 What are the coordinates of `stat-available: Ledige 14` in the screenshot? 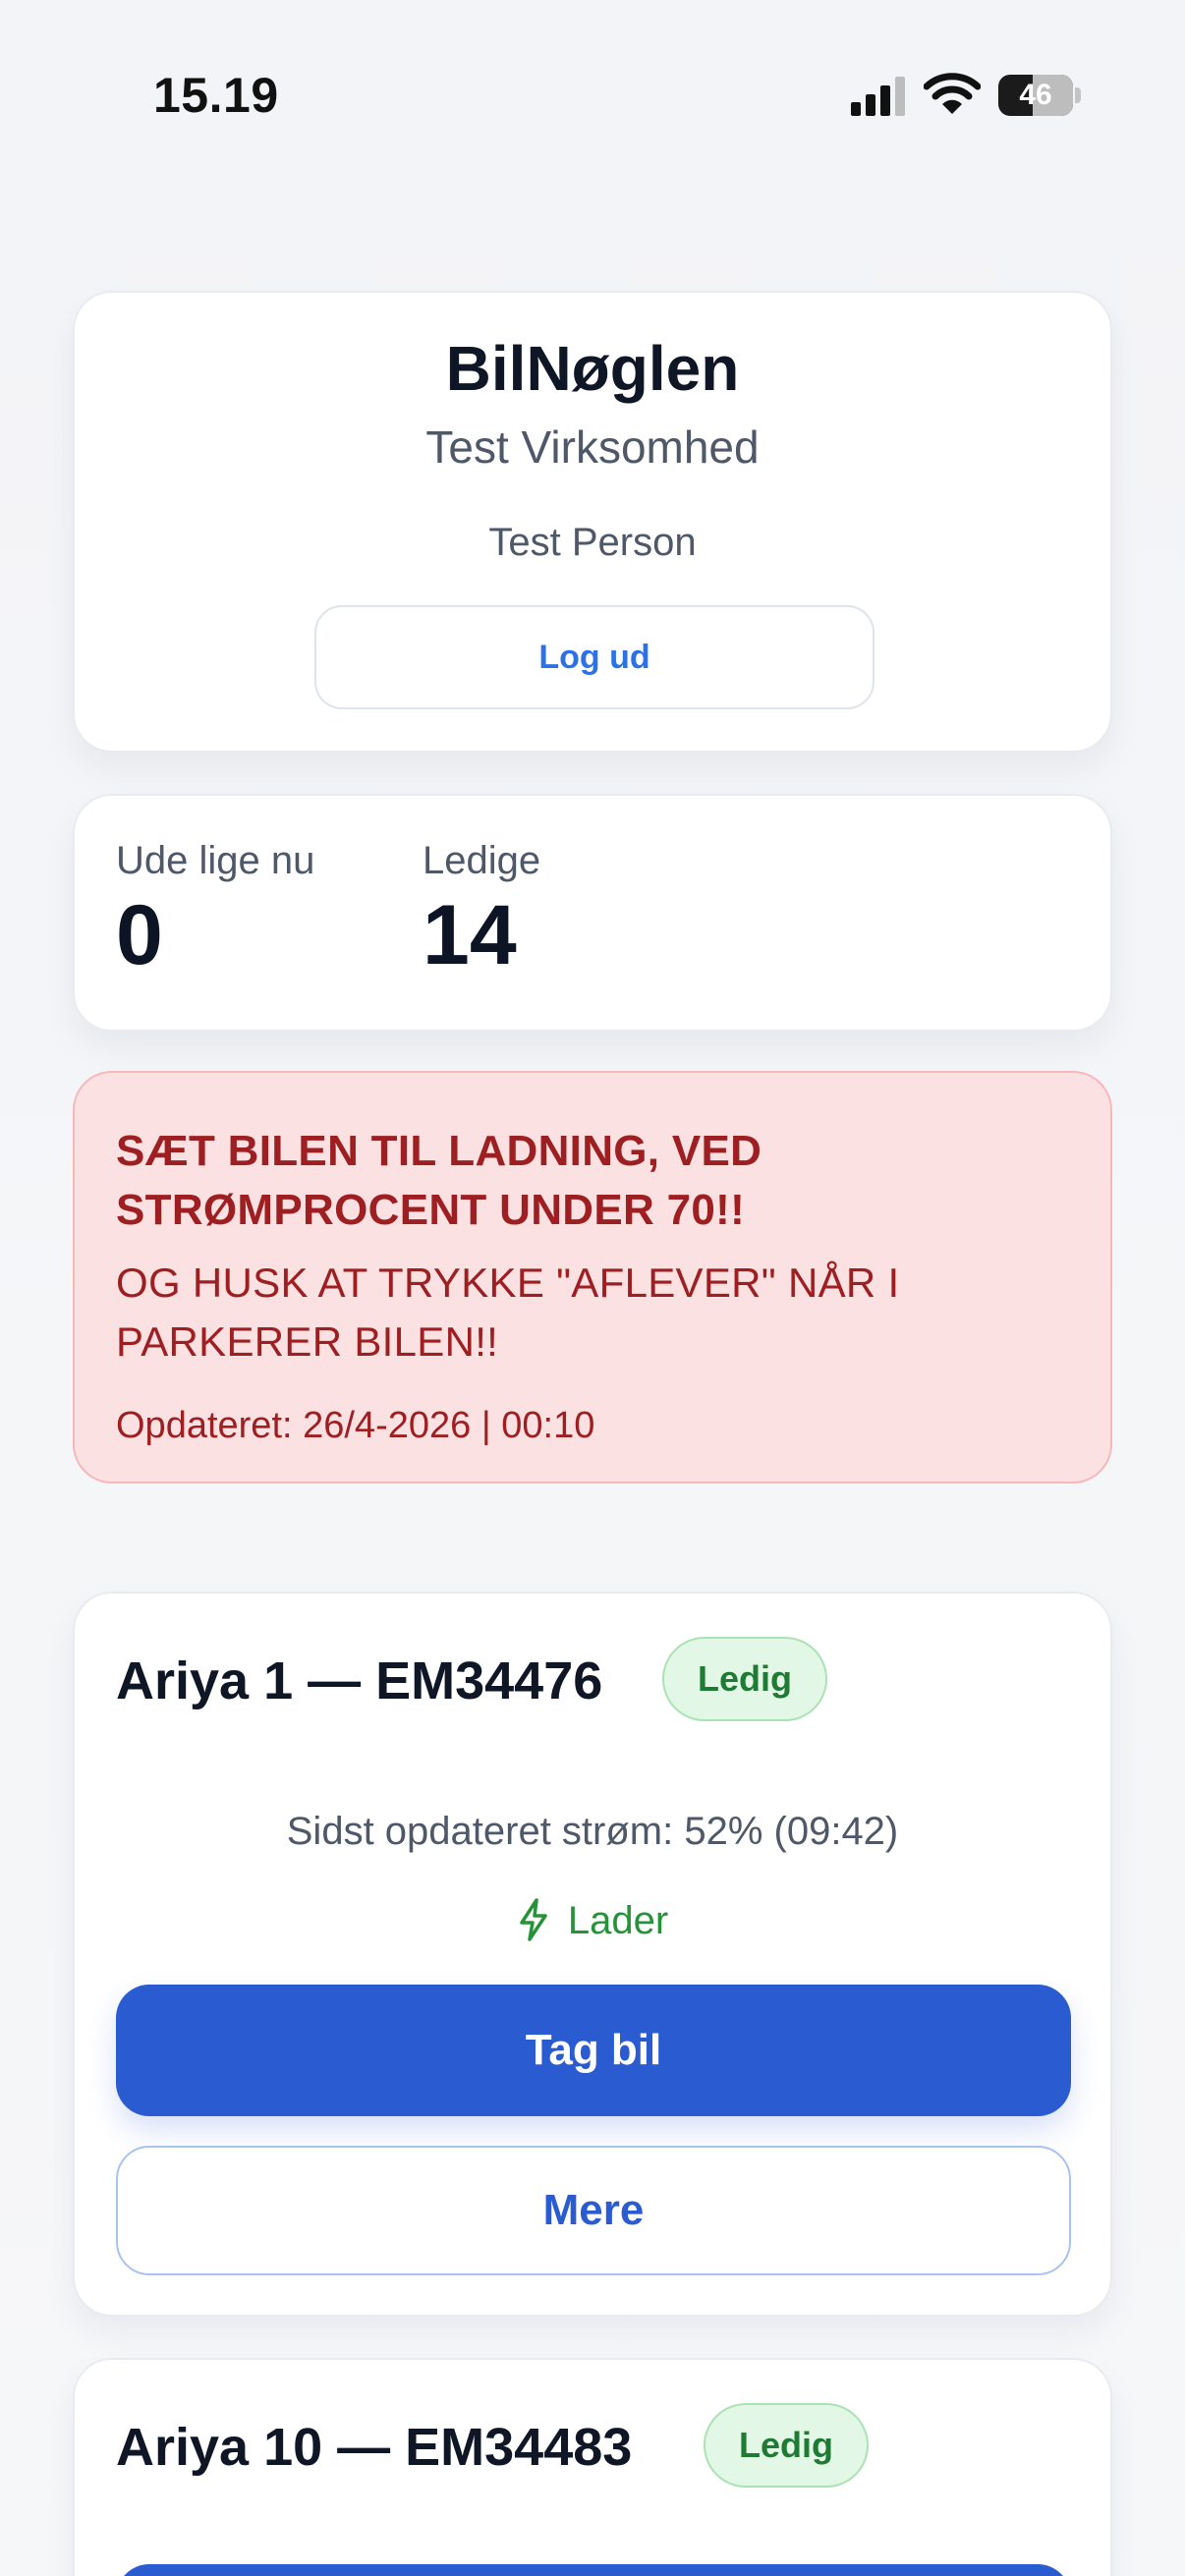 It's located at (482, 908).